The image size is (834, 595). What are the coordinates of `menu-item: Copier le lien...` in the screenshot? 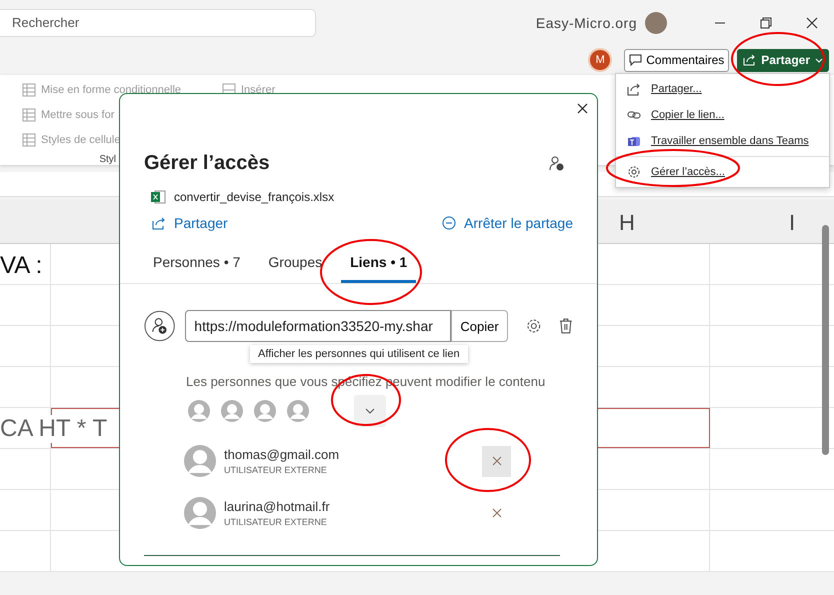 It's located at (722, 115).